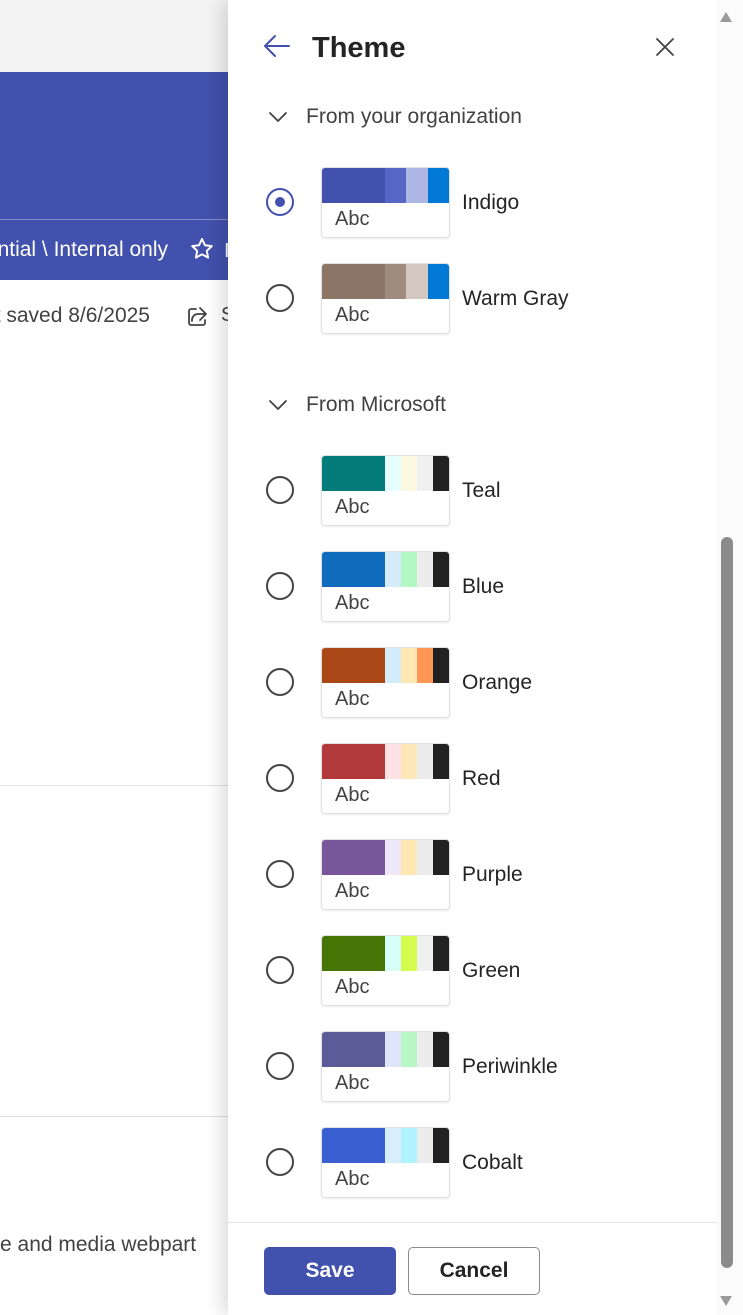  Describe the element at coordinates (727, 902) in the screenshot. I see `scrollbar-thumb` at that location.